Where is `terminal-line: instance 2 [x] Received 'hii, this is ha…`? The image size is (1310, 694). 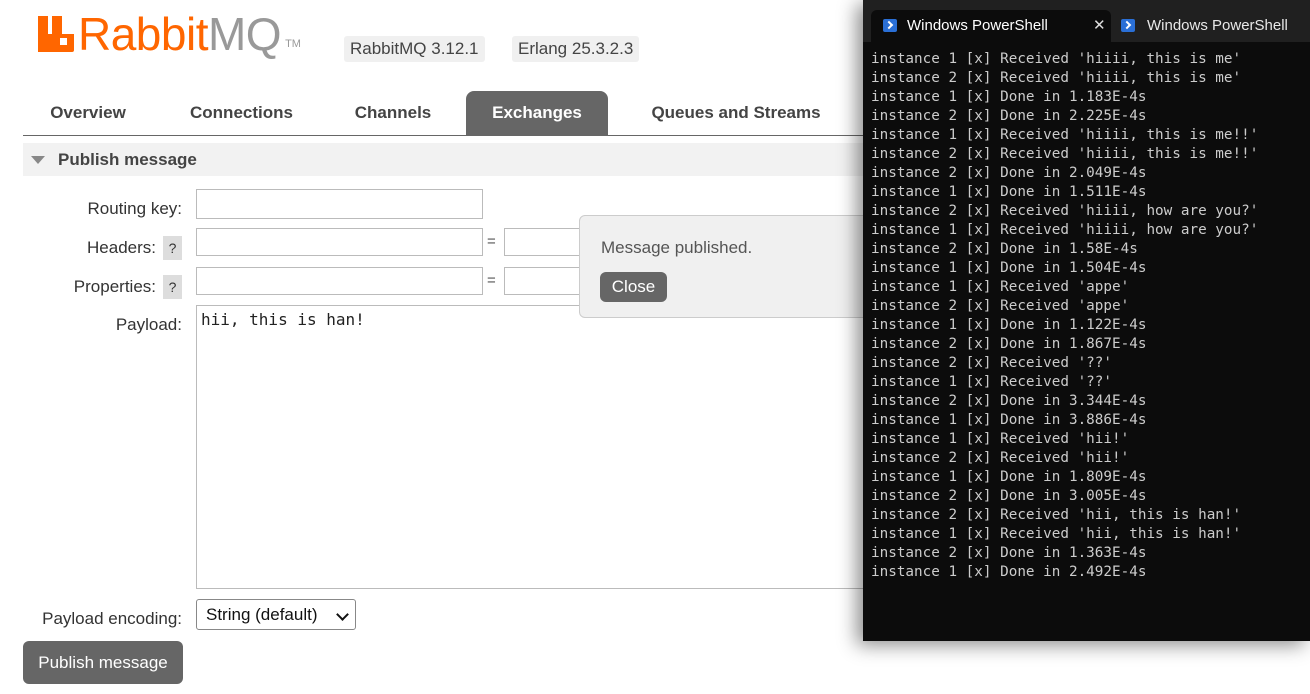 terminal-line: instance 2 [x] Received 'hii, this is ha… is located at coordinates (1056, 515).